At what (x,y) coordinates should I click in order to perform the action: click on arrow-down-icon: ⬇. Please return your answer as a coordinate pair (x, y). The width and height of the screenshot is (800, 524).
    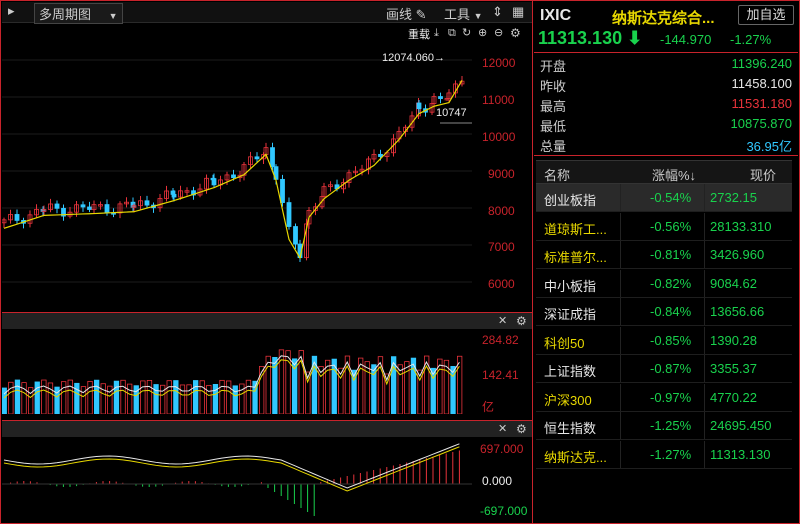
    Looking at the image, I should click on (635, 38).